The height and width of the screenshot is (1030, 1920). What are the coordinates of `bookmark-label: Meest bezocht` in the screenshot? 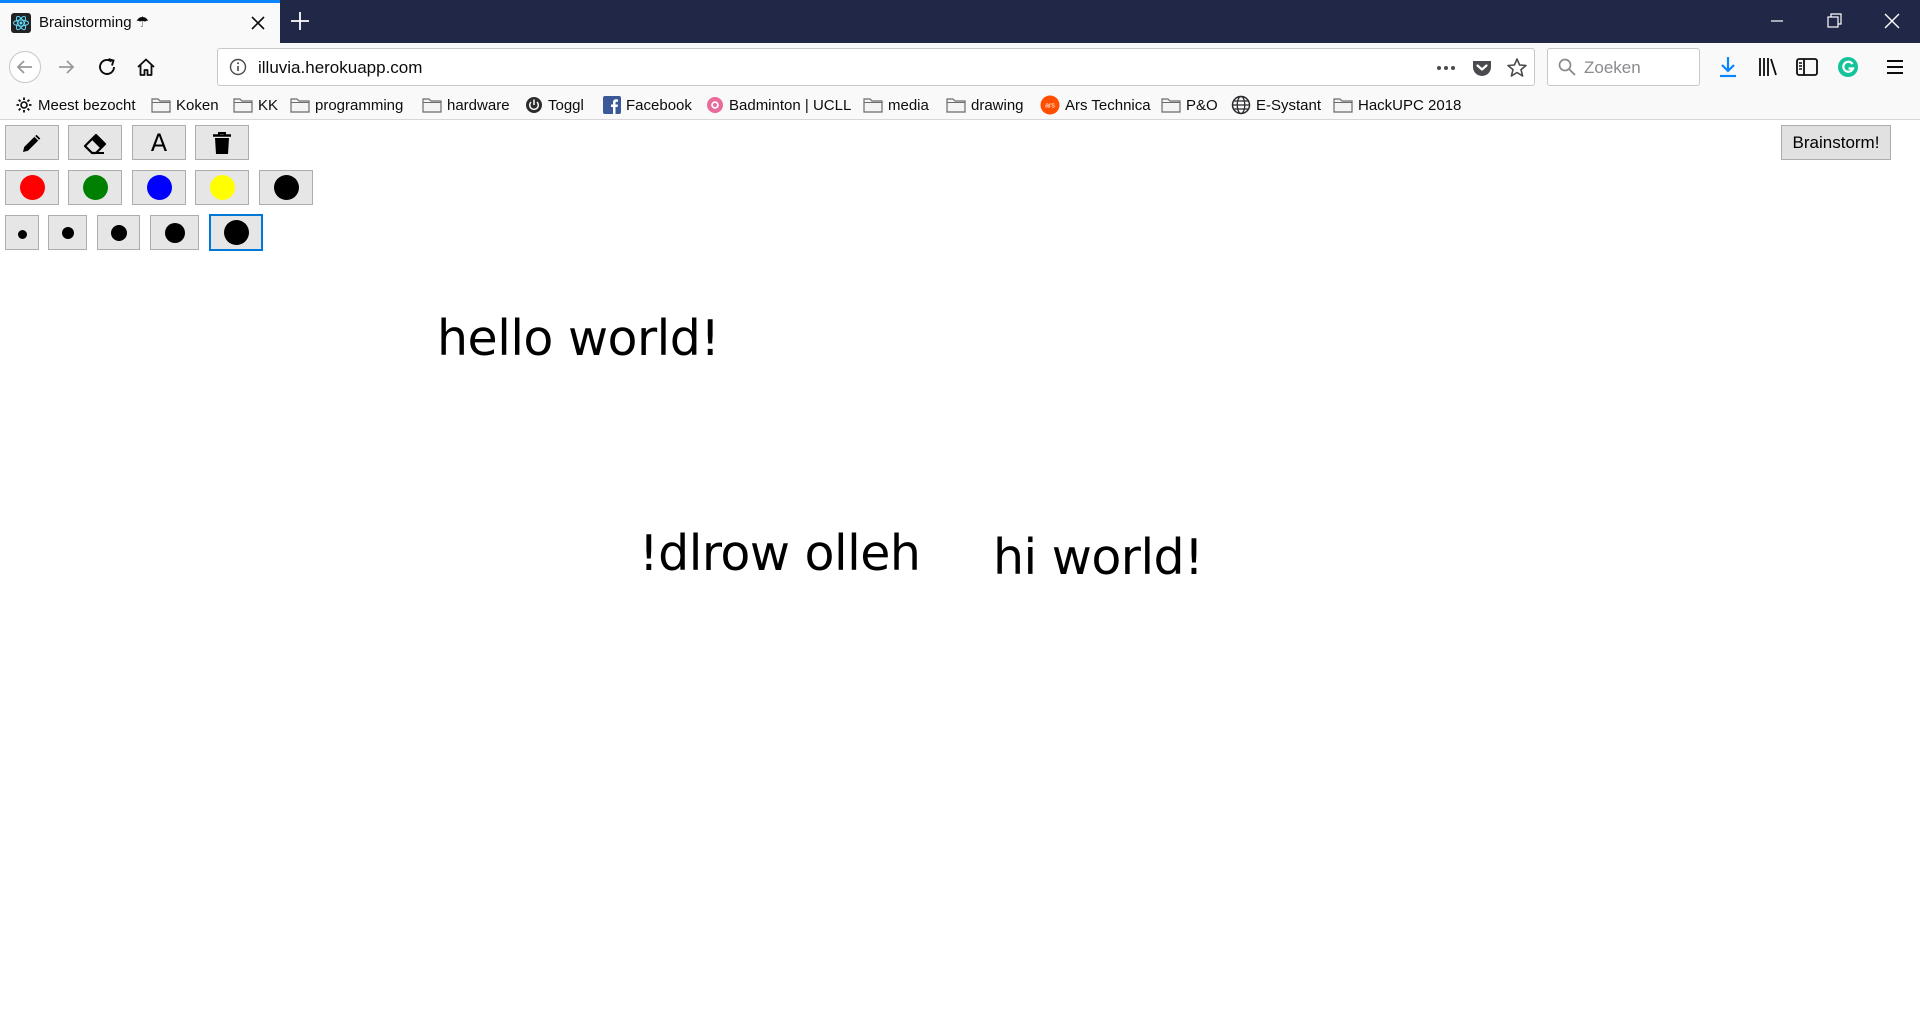 It's located at (87, 105).